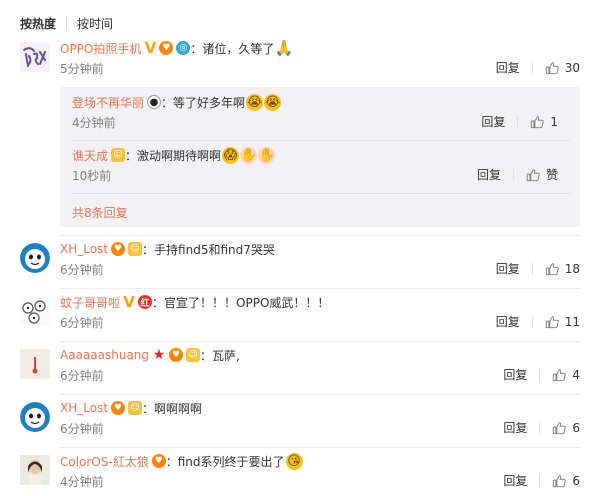 Image resolution: width=599 pixels, height=496 pixels. I want to click on more-replies-link: 共8条回复, so click(100, 212).